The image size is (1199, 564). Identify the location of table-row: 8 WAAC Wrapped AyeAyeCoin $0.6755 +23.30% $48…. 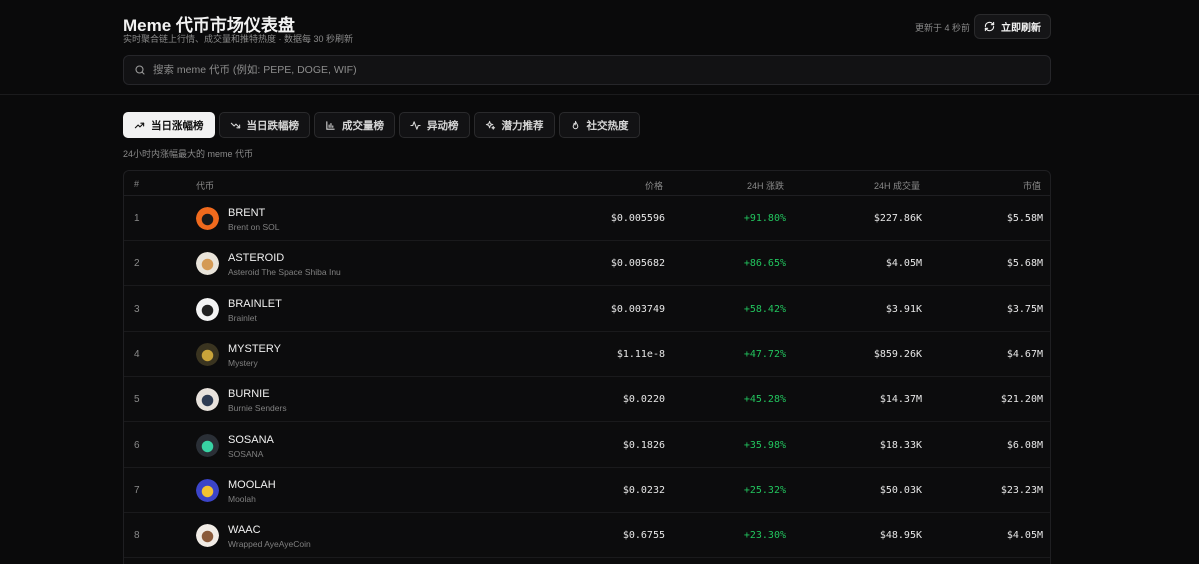
(587, 536).